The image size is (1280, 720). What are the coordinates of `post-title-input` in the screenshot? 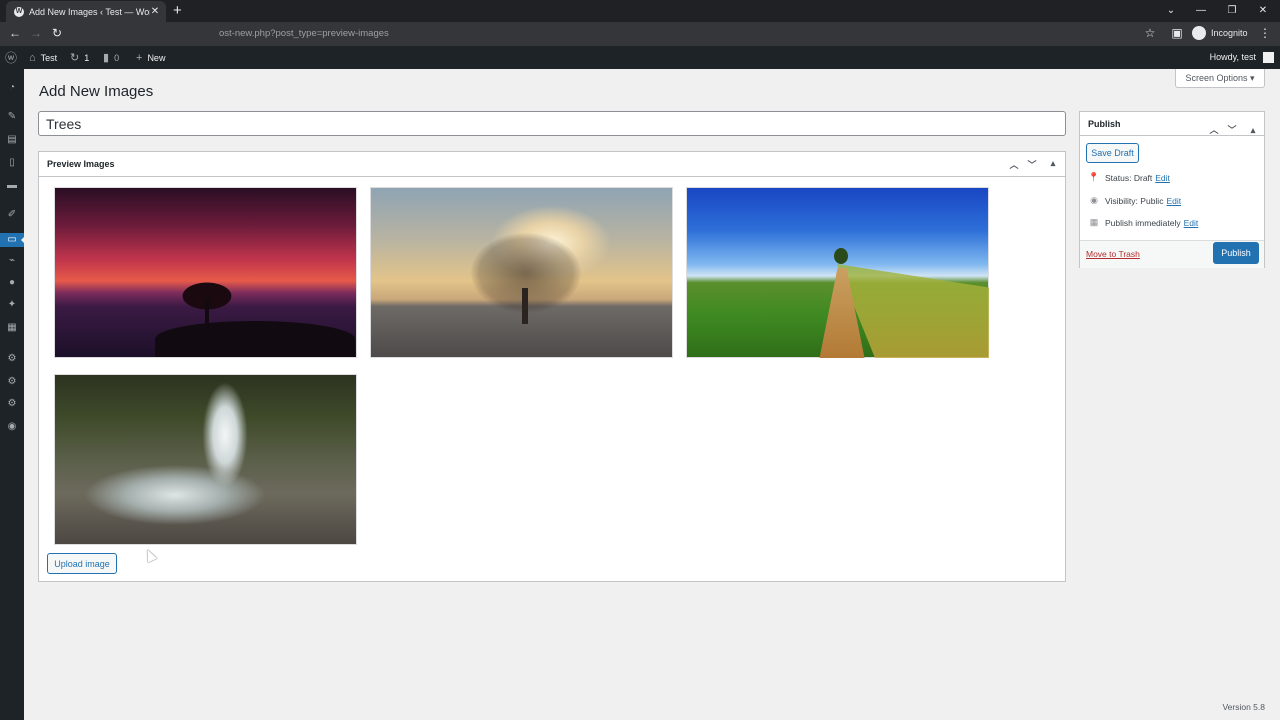 It's located at (552, 123).